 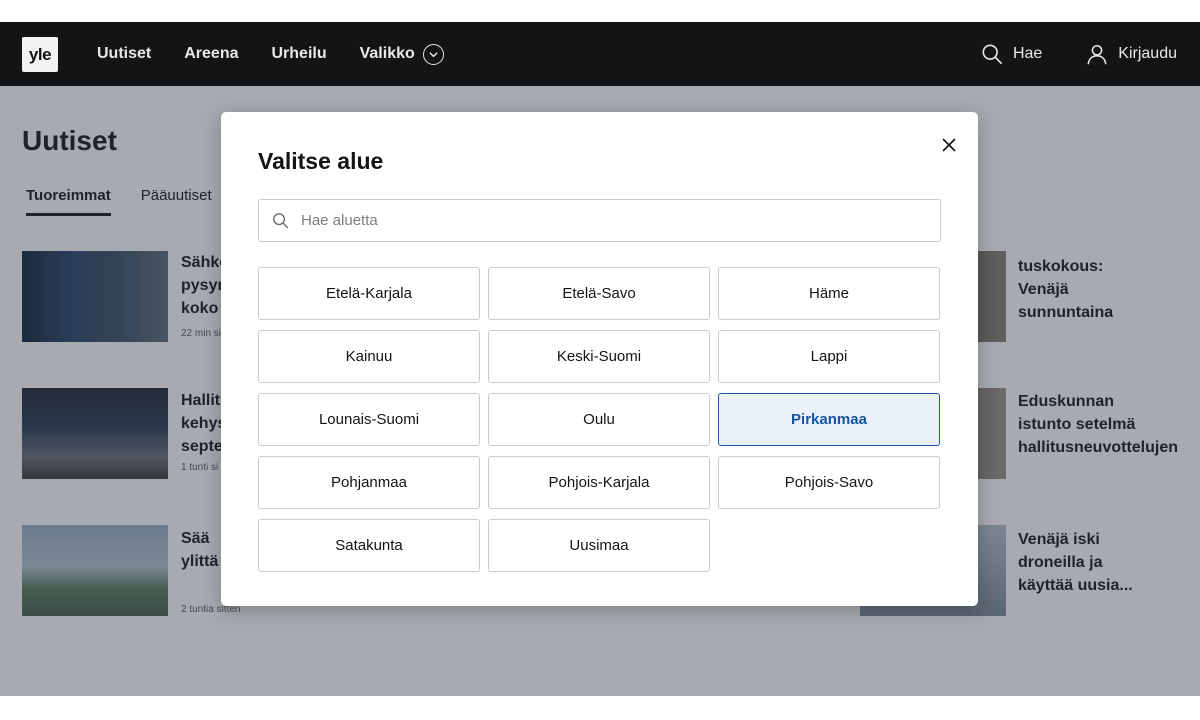 What do you see at coordinates (369, 356) in the screenshot?
I see `region-option-kainuu: Kainuu` at bounding box center [369, 356].